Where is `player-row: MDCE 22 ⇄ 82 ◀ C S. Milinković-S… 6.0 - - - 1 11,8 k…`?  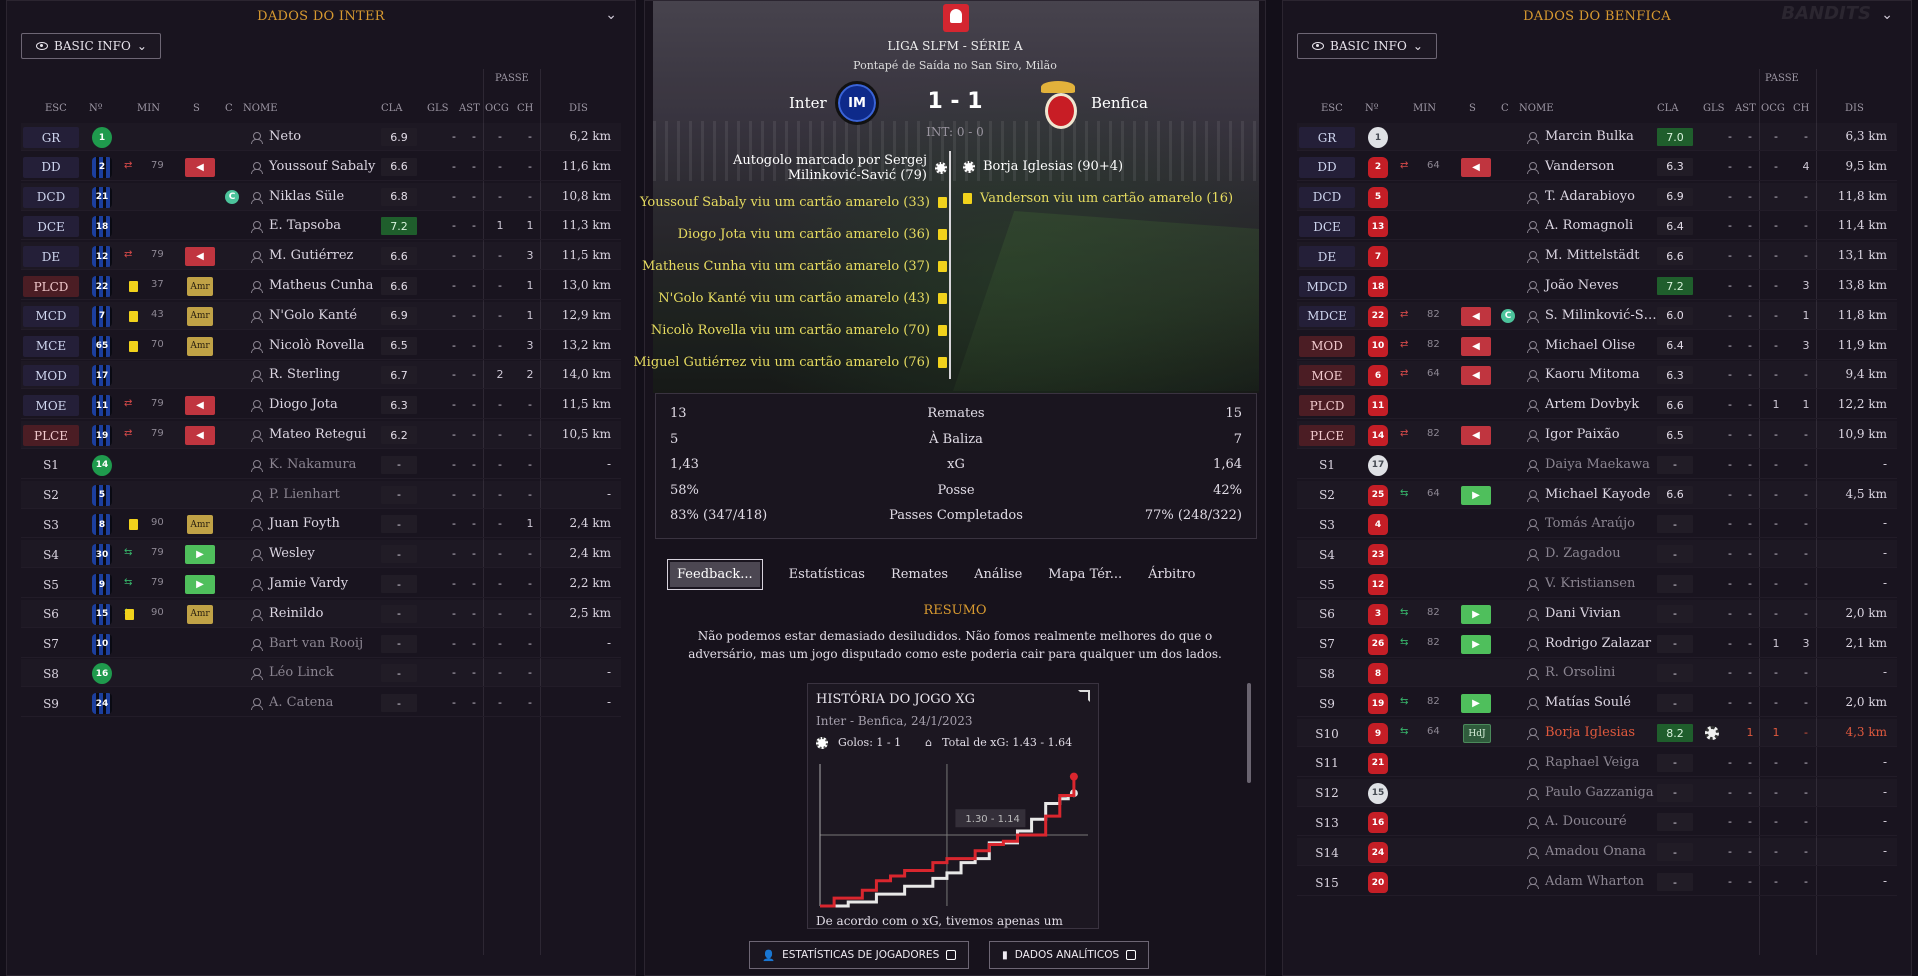
player-row: MDCE 22 ⇄ 82 ◀ C S. Milinković-S… 6.0 - - - 1 11,8 k… is located at coordinates (1597, 316).